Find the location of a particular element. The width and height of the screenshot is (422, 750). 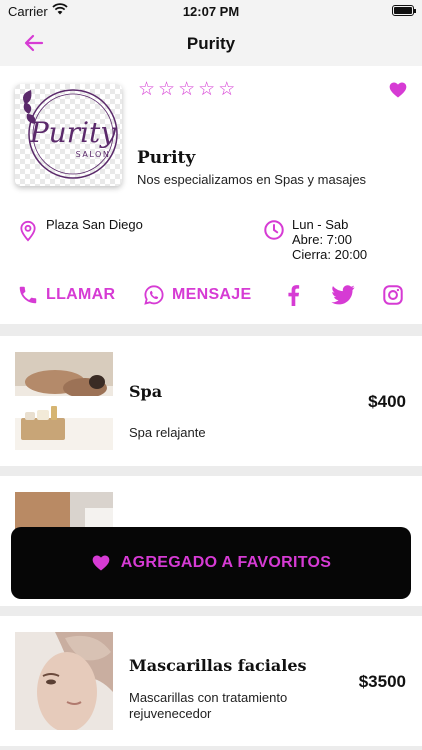

location-pin-icon is located at coordinates (28, 231).